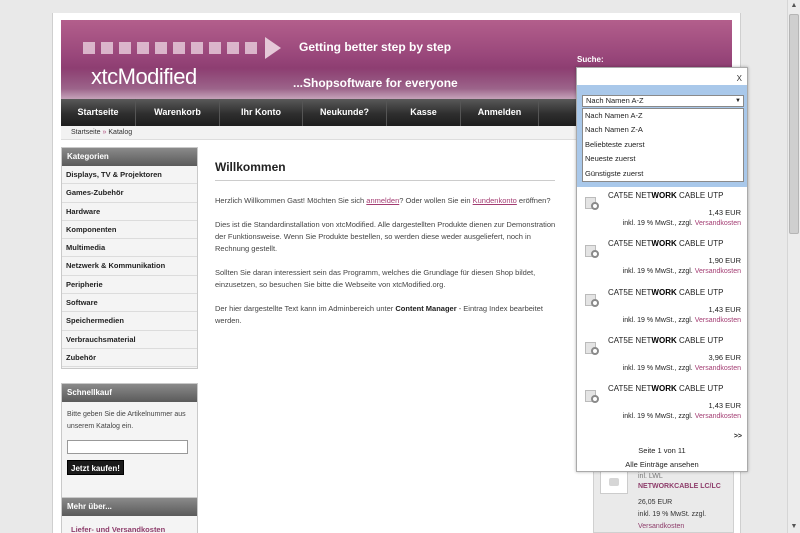  I want to click on category-item: Games-Zubehör, so click(129, 193).